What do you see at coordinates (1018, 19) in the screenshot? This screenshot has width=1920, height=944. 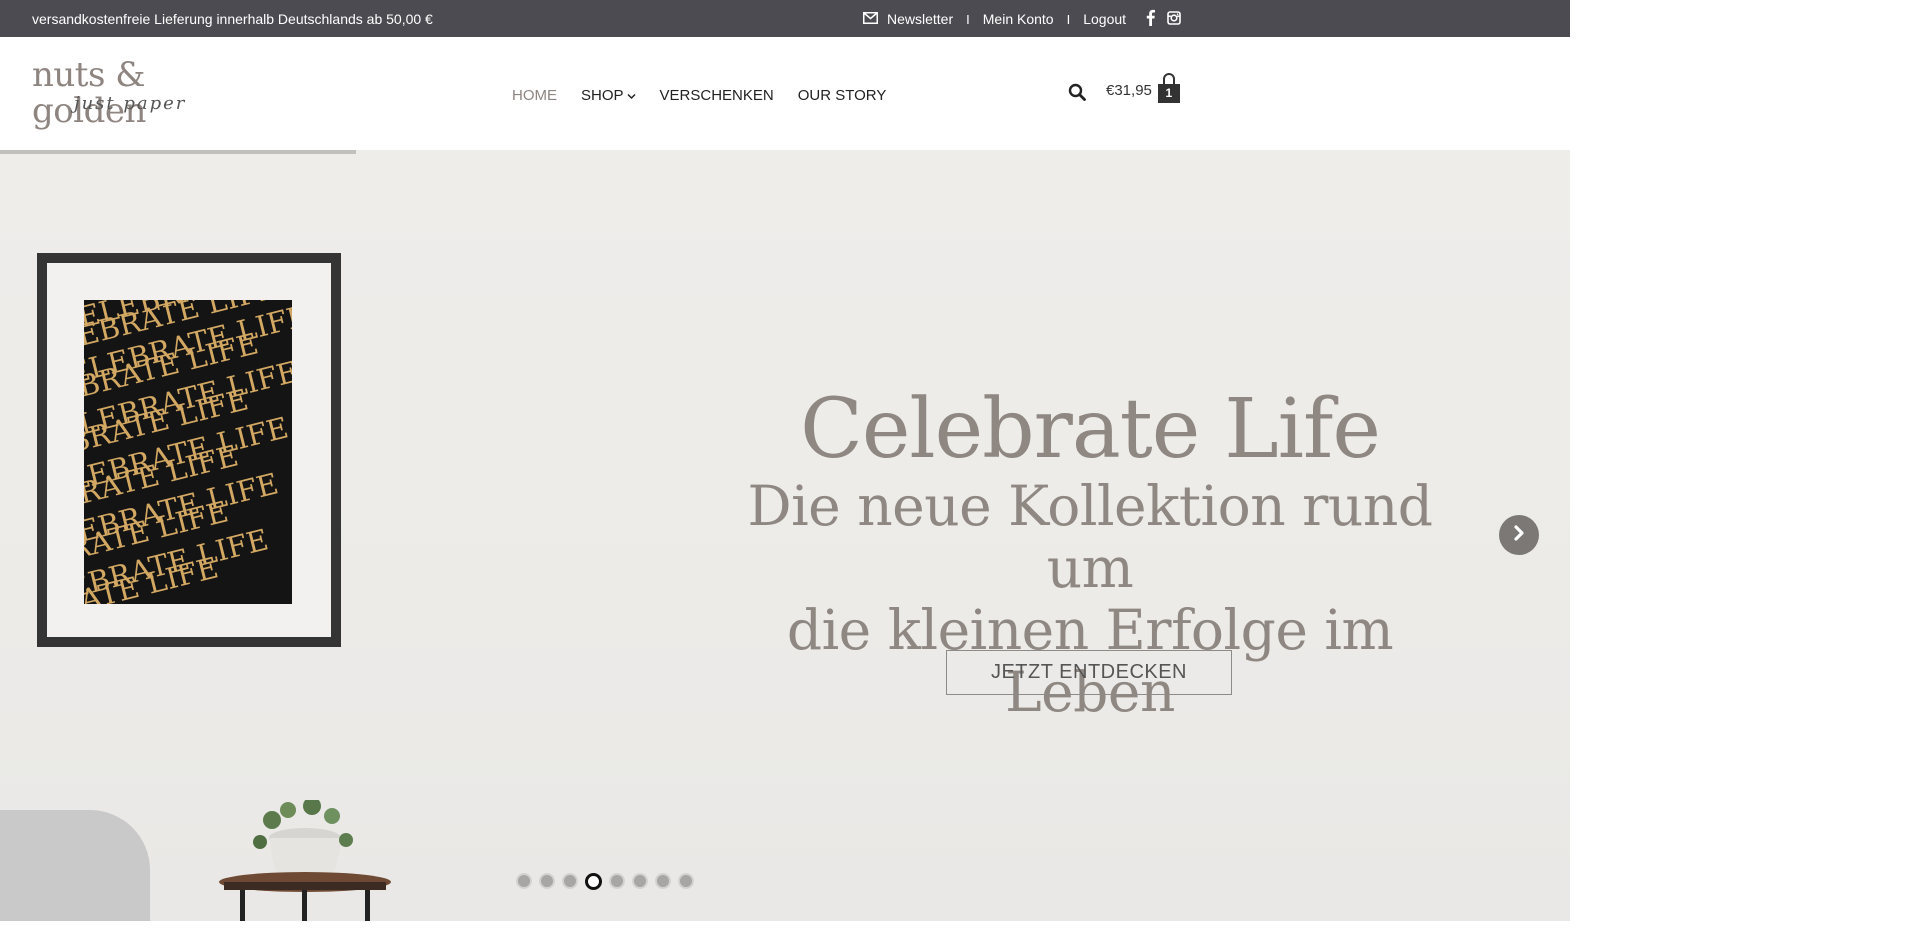 I see `account-link: Mein Konto` at bounding box center [1018, 19].